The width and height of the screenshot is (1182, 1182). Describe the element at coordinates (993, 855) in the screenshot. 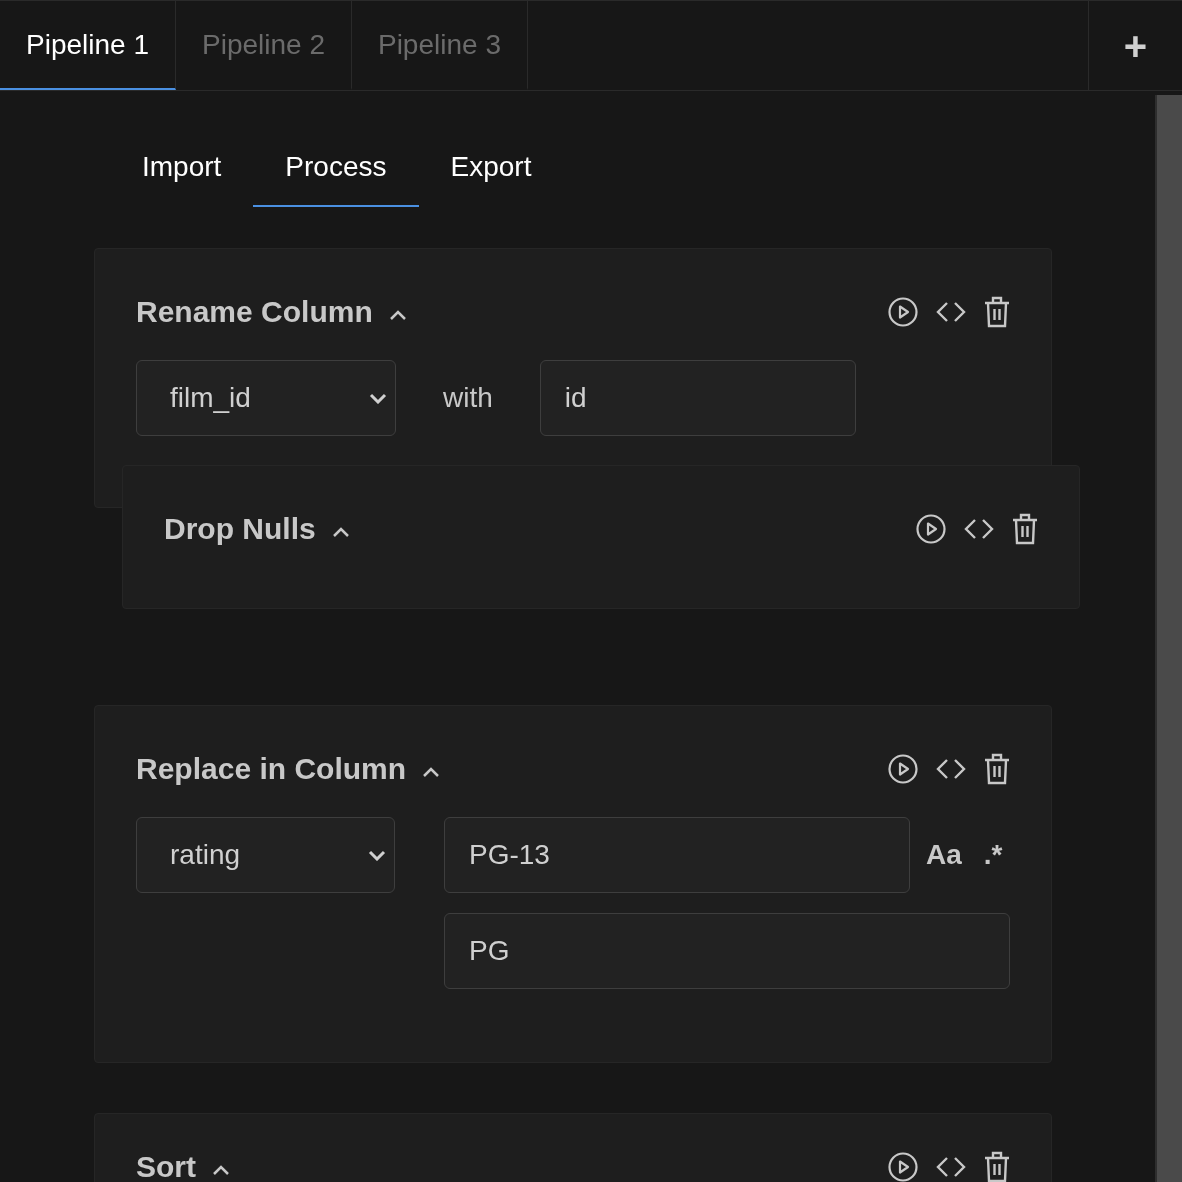

I see `regex-toggle: .*` at that location.